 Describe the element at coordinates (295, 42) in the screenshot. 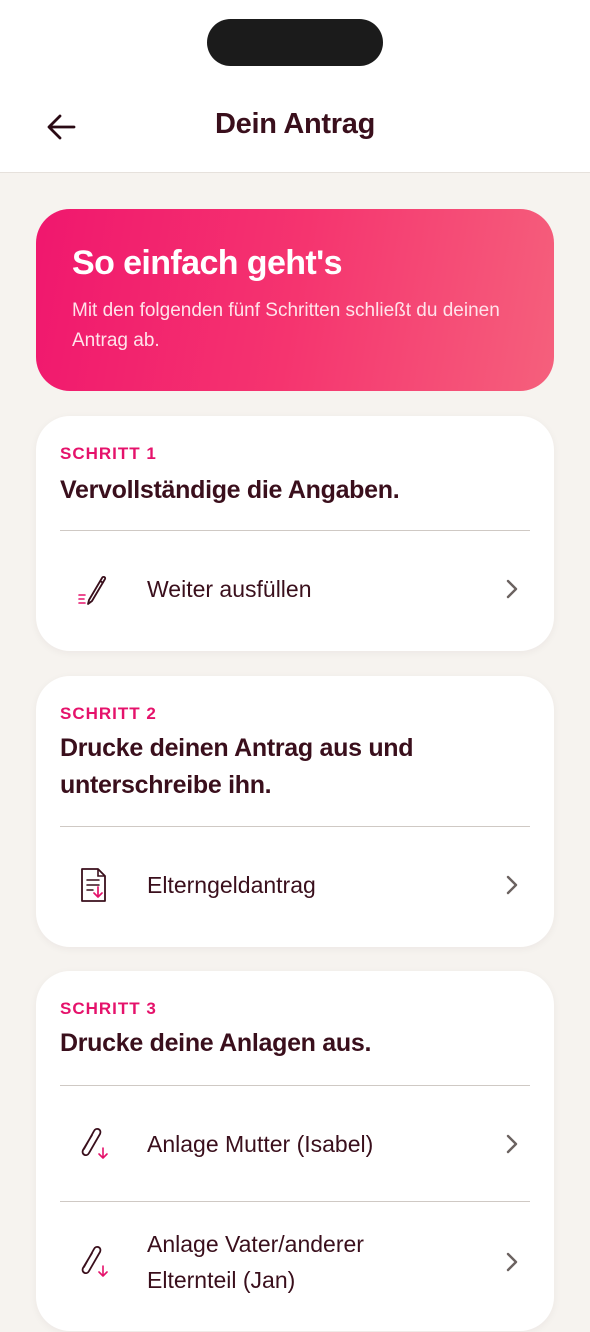

I see `dynamic-island` at that location.